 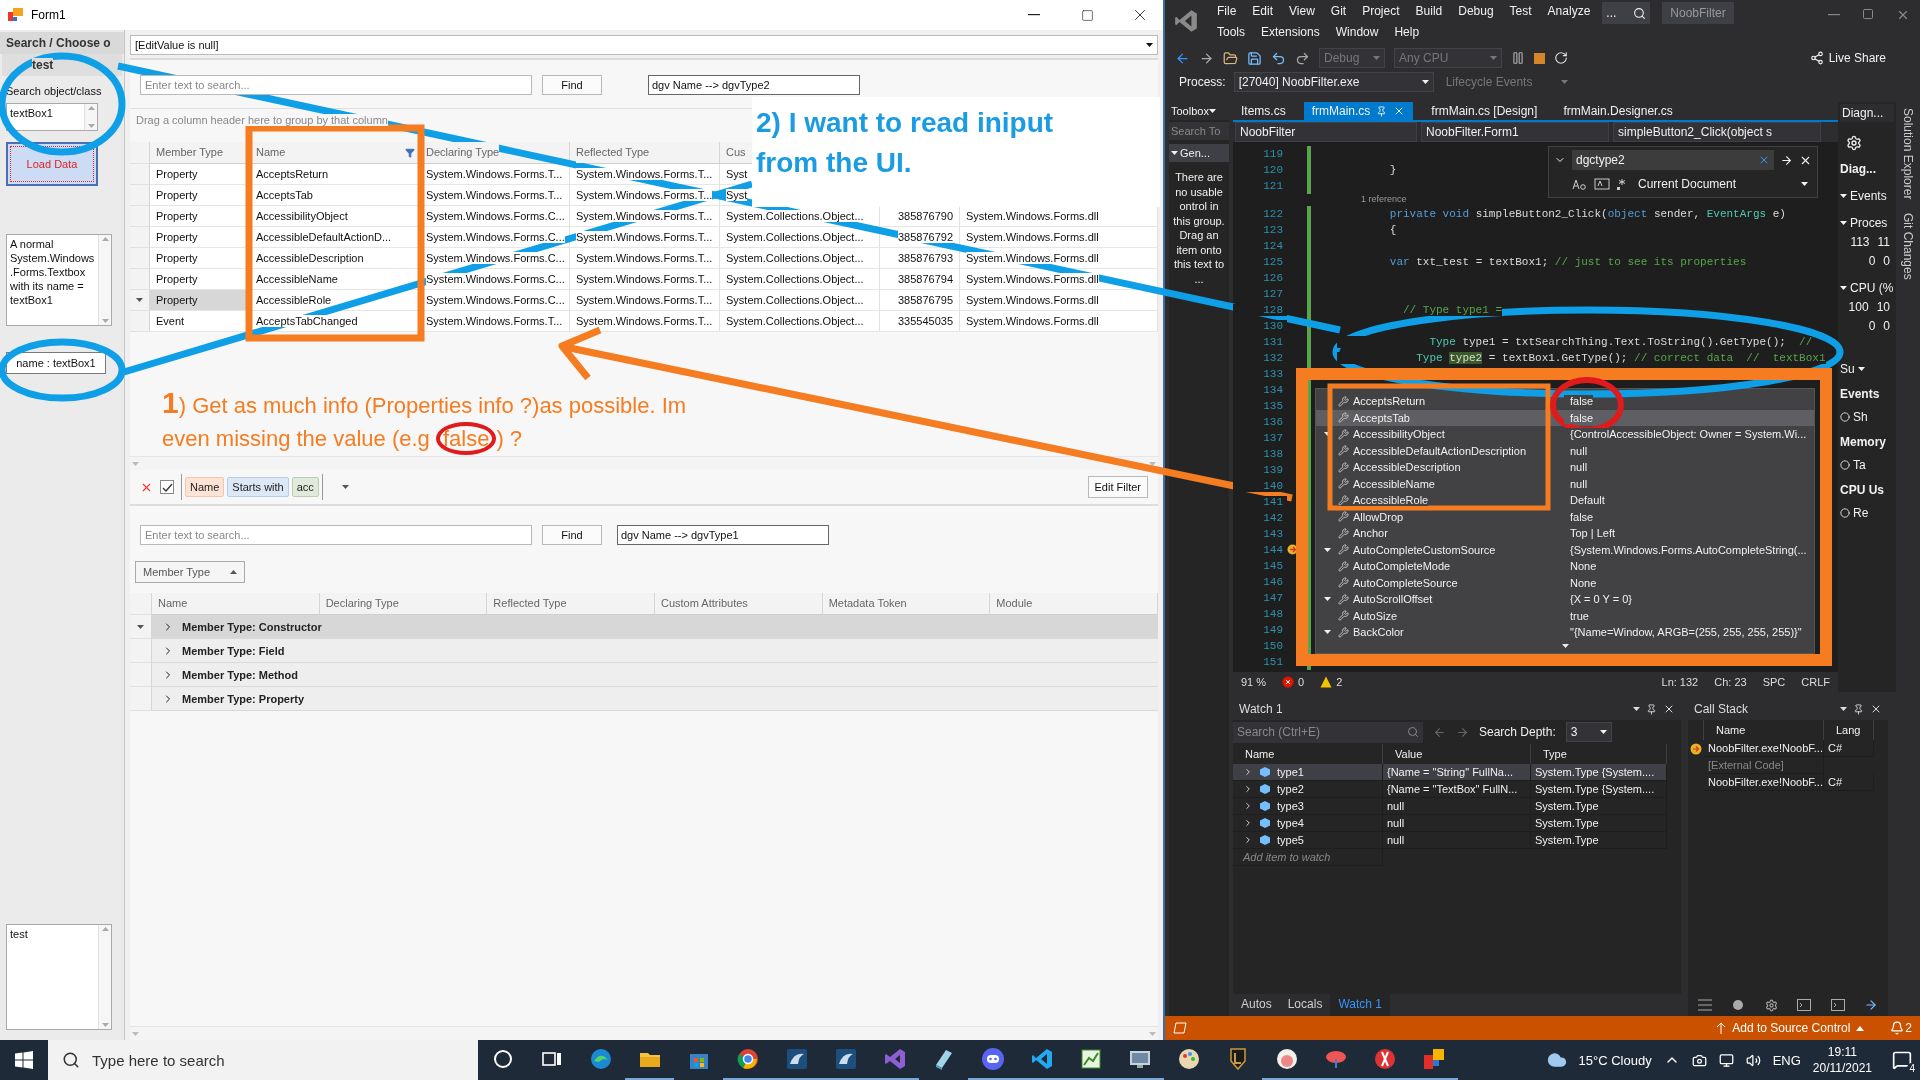 What do you see at coordinates (1484, 111) in the screenshot?
I see `document-tab: frmMain.cs [Design]` at bounding box center [1484, 111].